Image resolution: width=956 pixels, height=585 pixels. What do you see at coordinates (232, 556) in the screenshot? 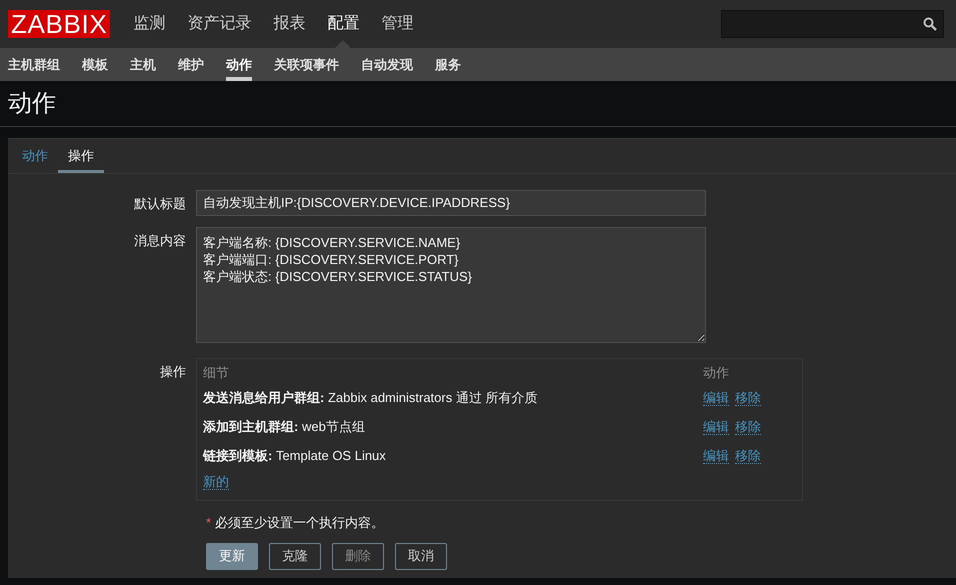
I see `form-button: 更新` at bounding box center [232, 556].